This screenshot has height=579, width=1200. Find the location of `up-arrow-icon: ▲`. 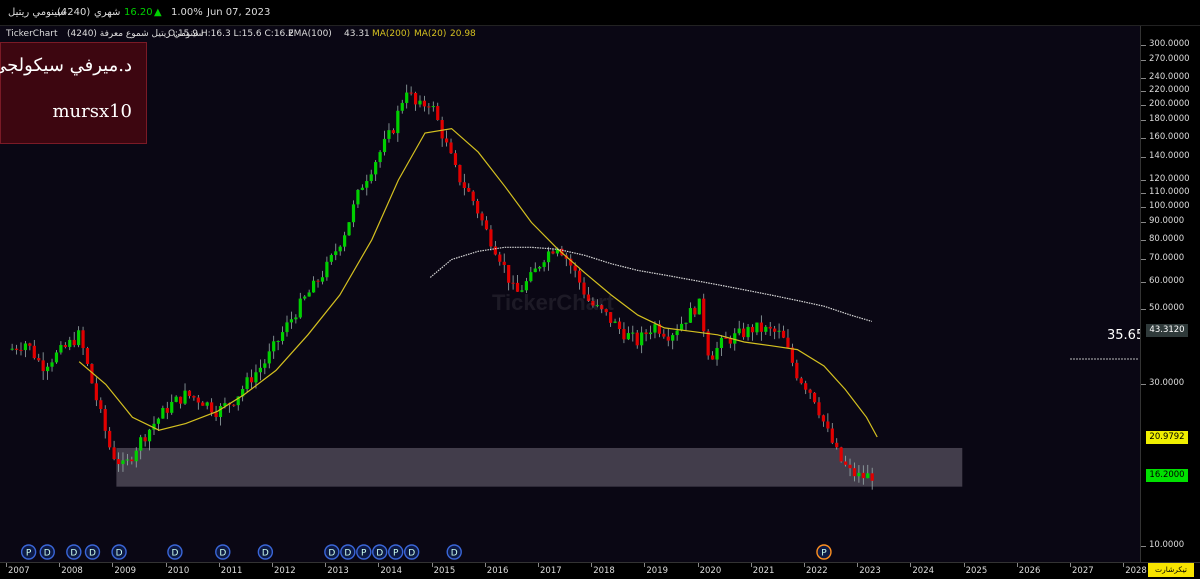

up-arrow-icon: ▲ is located at coordinates (158, 12).